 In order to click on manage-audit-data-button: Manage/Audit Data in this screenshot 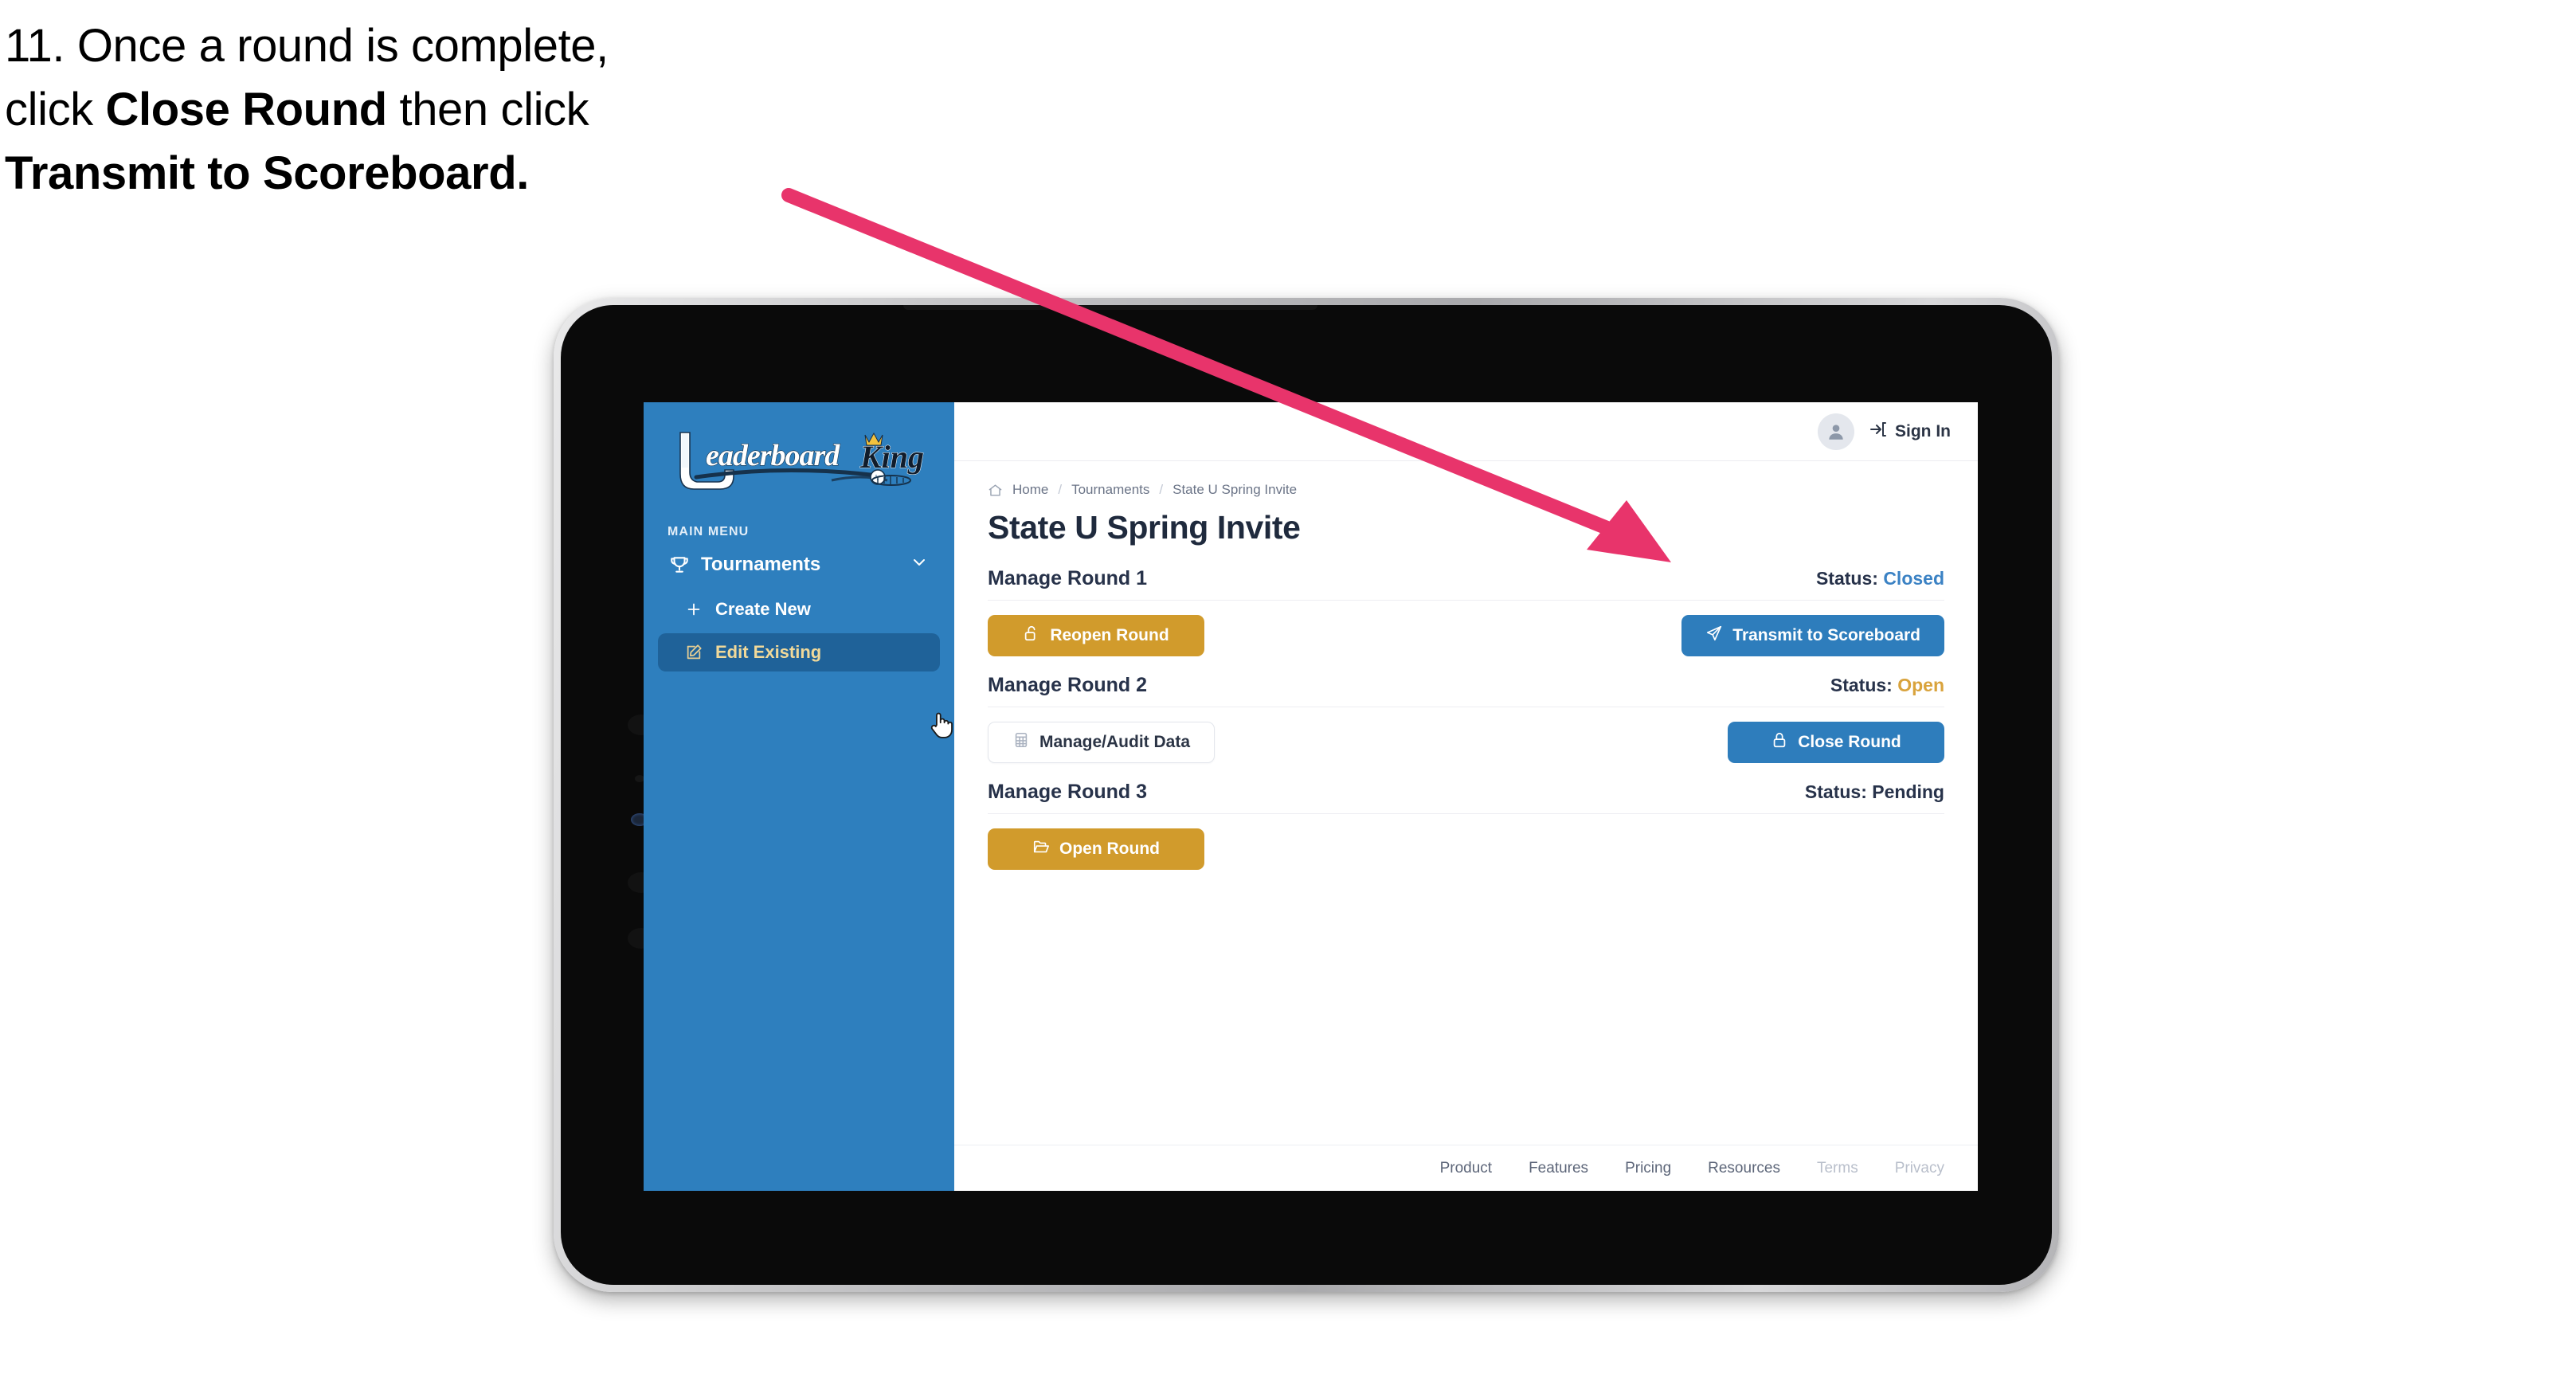, I will do `click(1102, 742)`.